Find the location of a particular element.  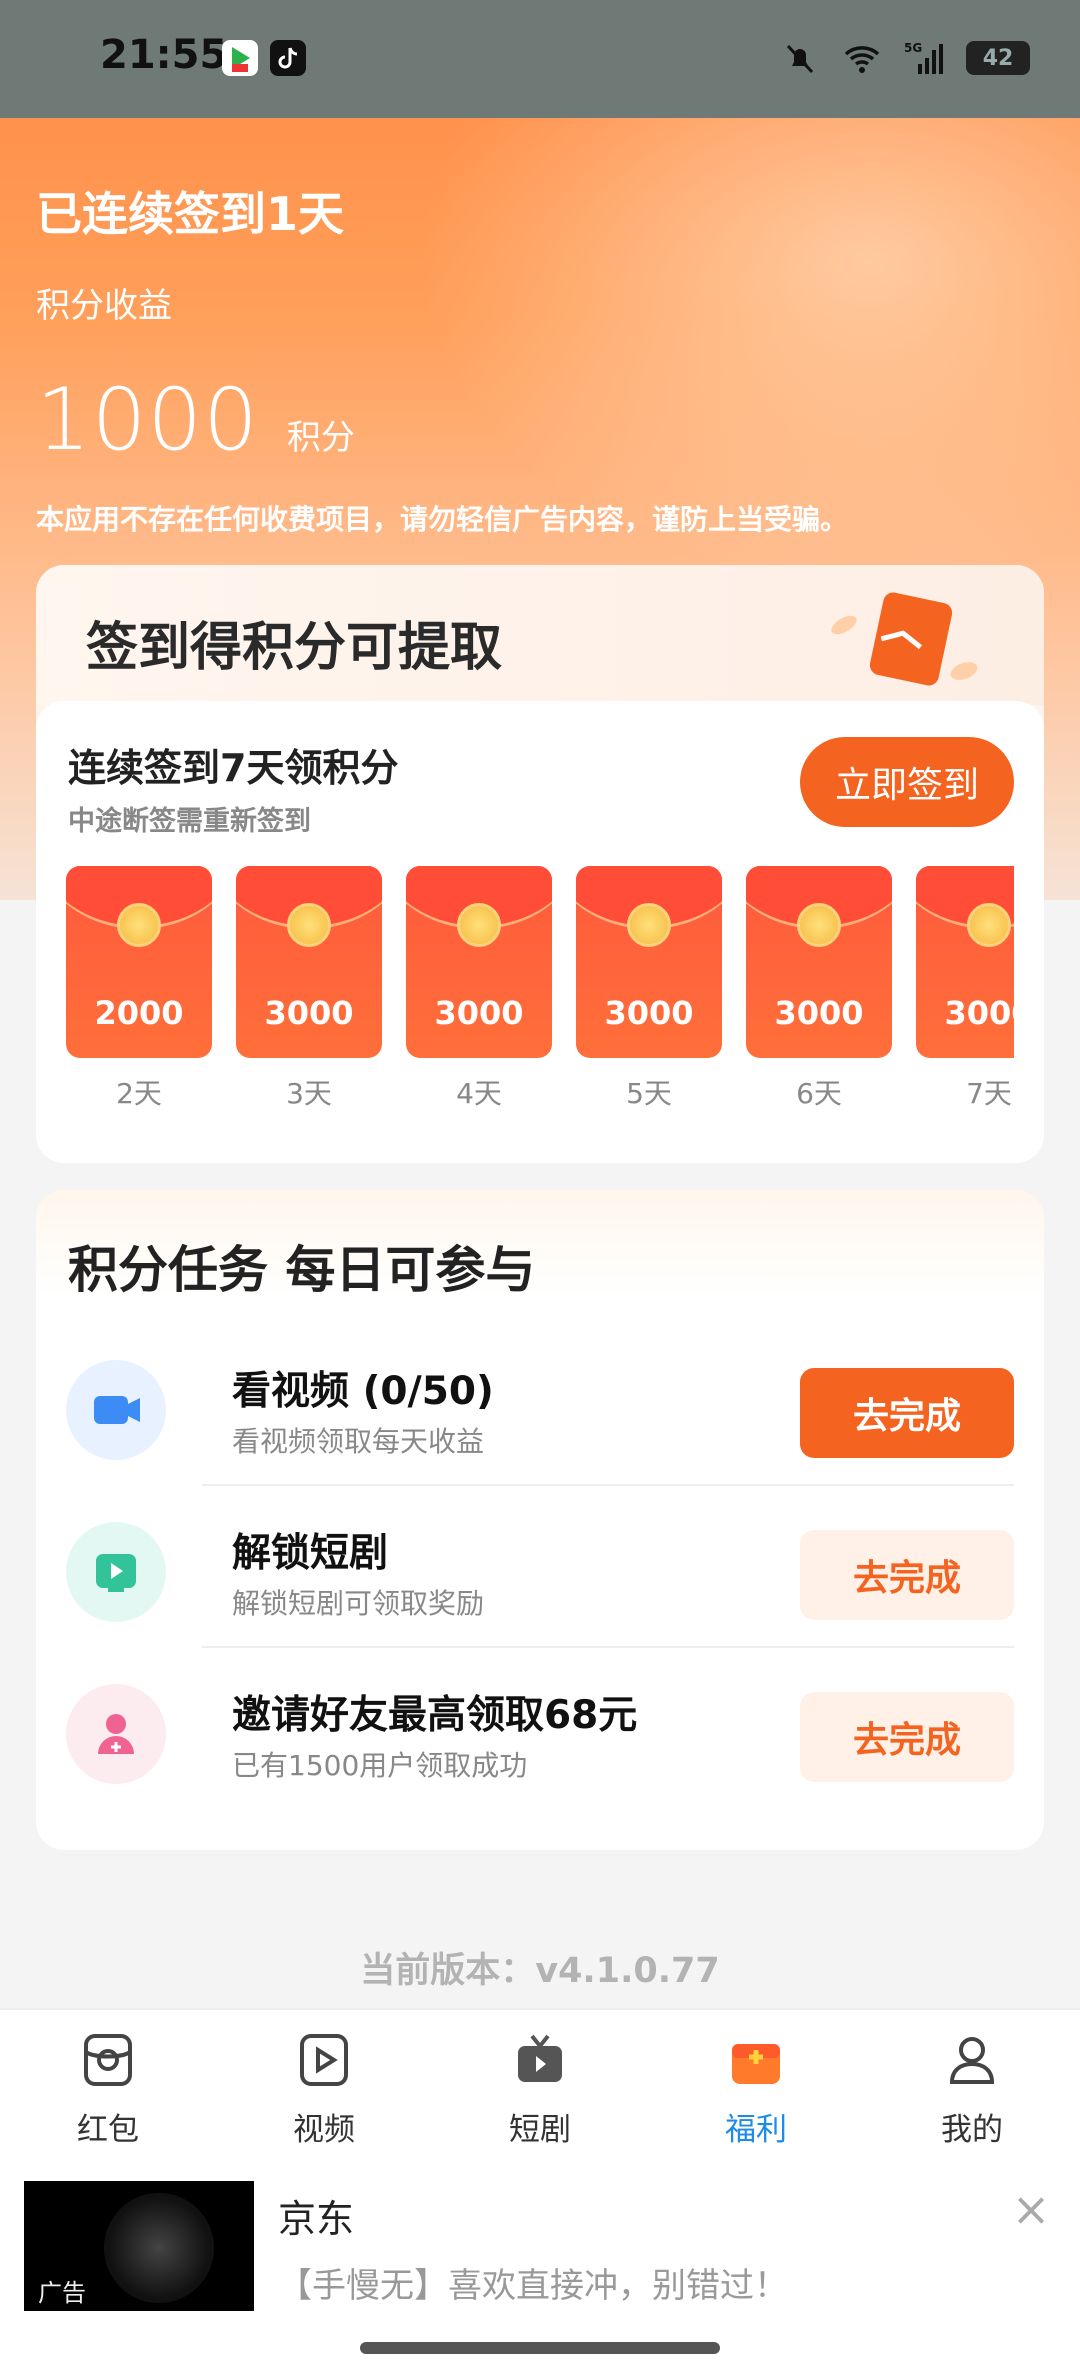

day-label: 2天 is located at coordinates (139, 1093).